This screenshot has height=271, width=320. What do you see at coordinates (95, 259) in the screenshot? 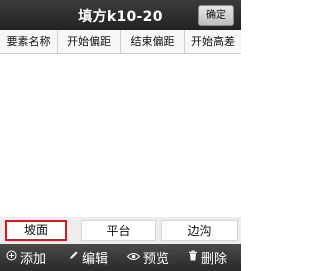
I see `edit-label: 编辑` at bounding box center [95, 259].